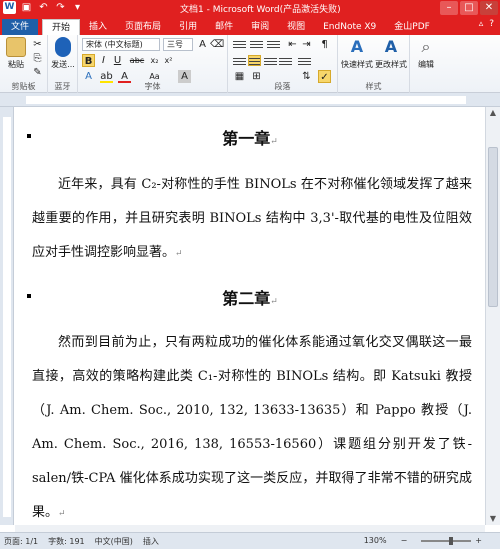 The image size is (500, 549). I want to click on tab-home: 开始, so click(61, 27).